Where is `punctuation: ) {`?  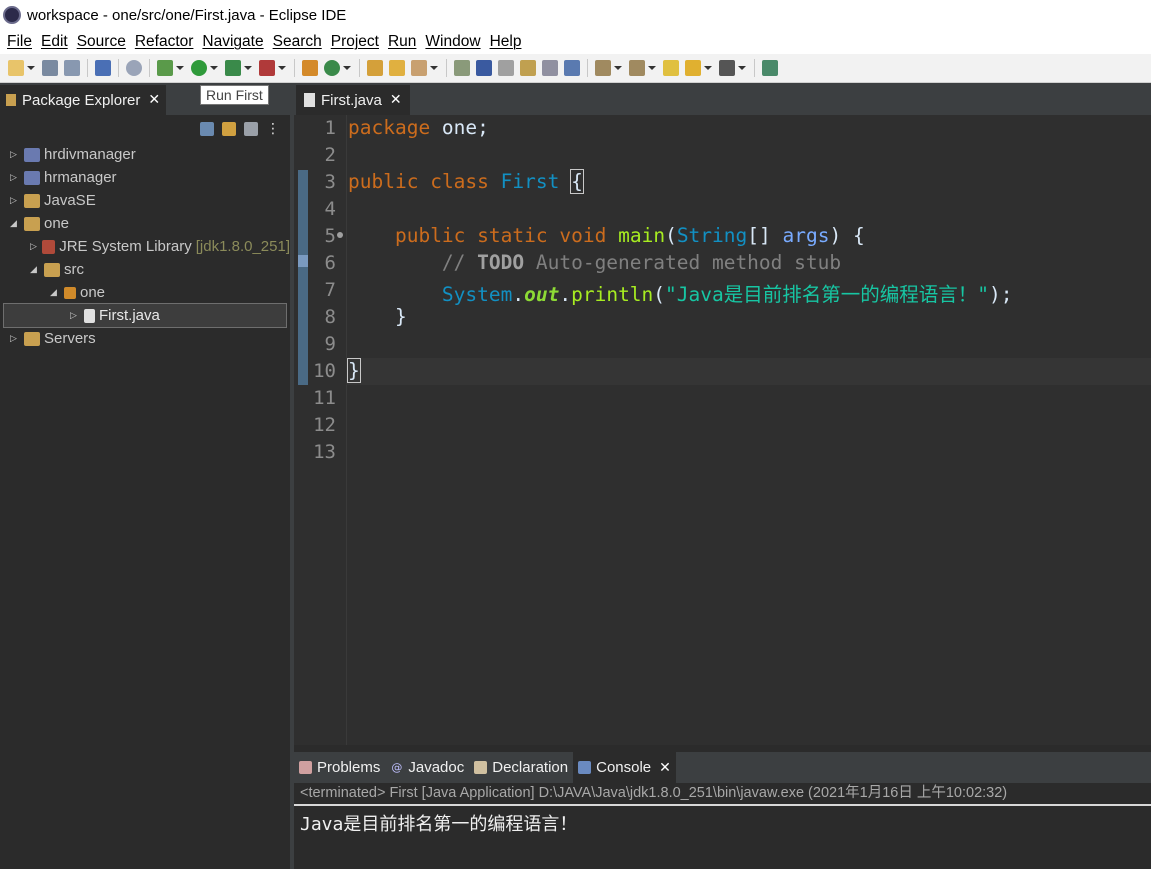 punctuation: ) { is located at coordinates (847, 235).